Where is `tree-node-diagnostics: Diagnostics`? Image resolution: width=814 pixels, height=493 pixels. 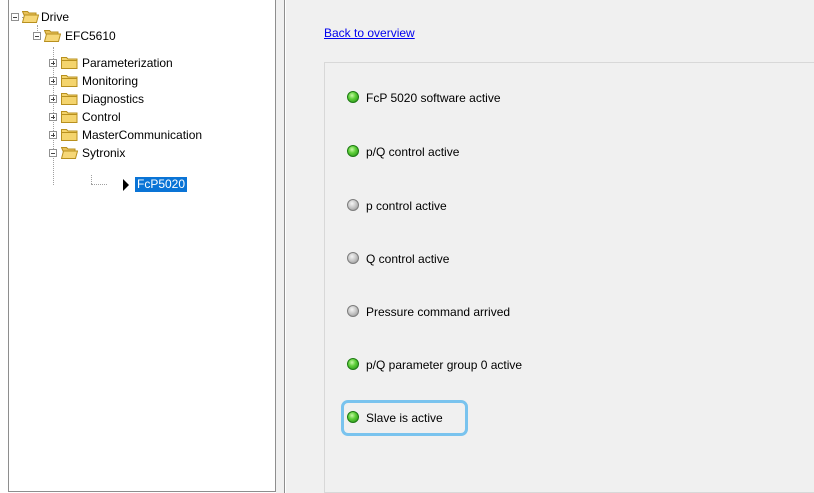 tree-node-diagnostics: Diagnostics is located at coordinates (143, 99).